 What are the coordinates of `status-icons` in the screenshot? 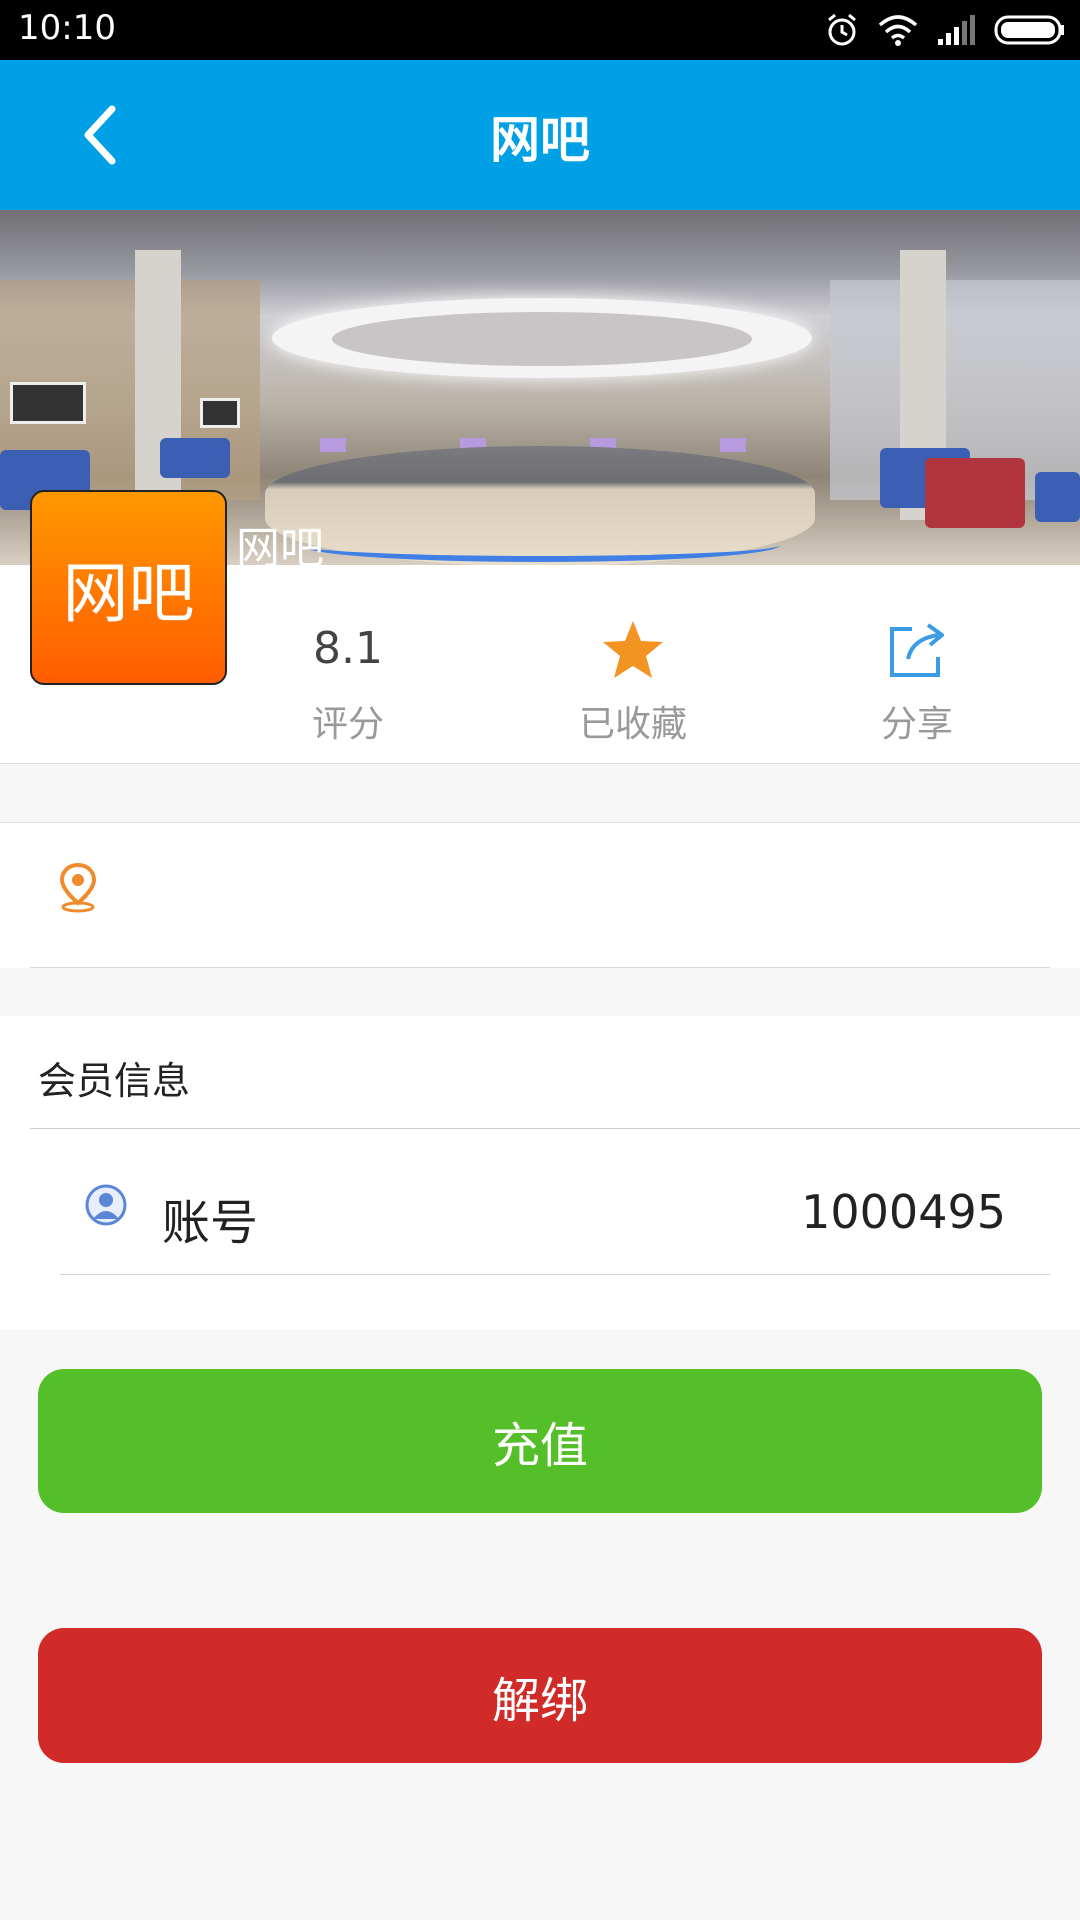 It's located at (945, 30).